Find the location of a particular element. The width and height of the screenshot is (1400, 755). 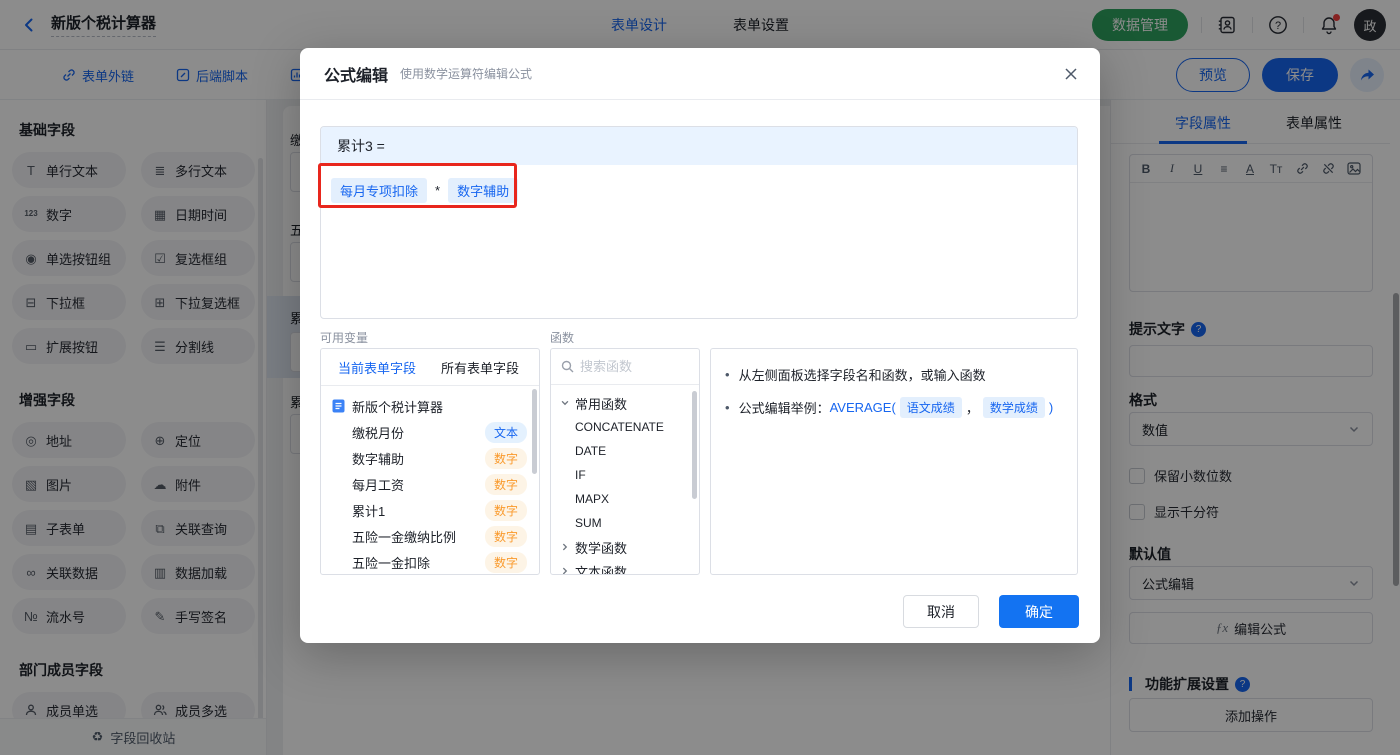

help-example-function: AVERAGE( is located at coordinates (862, 407).